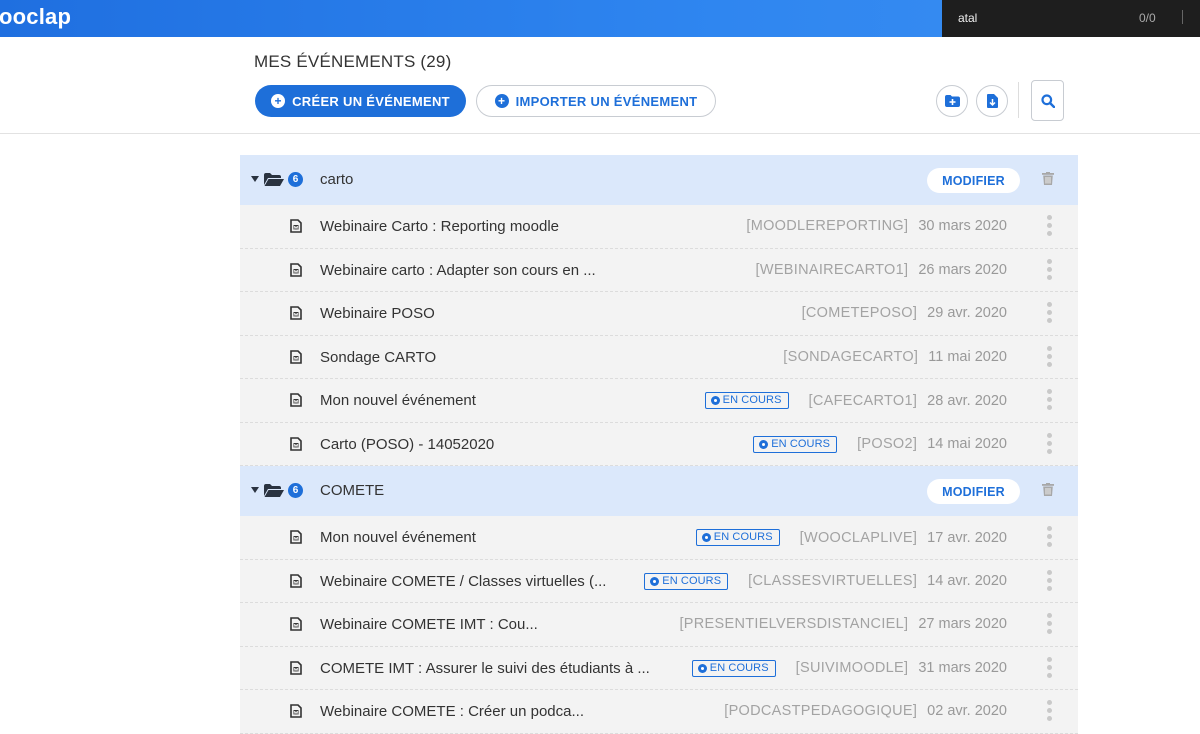 The width and height of the screenshot is (1200, 734). I want to click on top-bar: ooclap atal 0/0, so click(600, 18).